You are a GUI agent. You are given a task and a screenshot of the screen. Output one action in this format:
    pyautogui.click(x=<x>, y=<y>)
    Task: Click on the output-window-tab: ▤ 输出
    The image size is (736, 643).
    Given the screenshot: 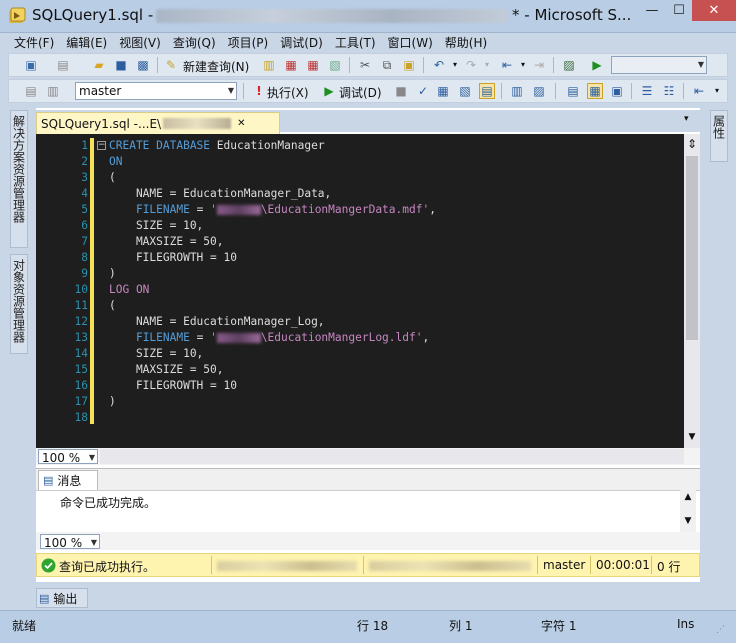 What is the action you would take?
    pyautogui.click(x=62, y=598)
    